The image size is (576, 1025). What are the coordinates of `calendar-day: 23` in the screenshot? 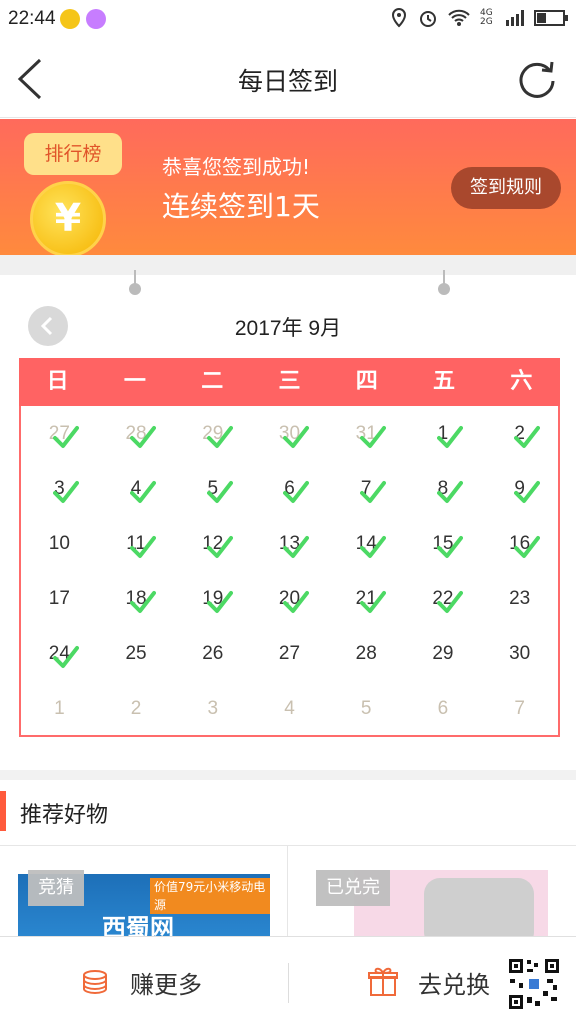 It's located at (519, 598).